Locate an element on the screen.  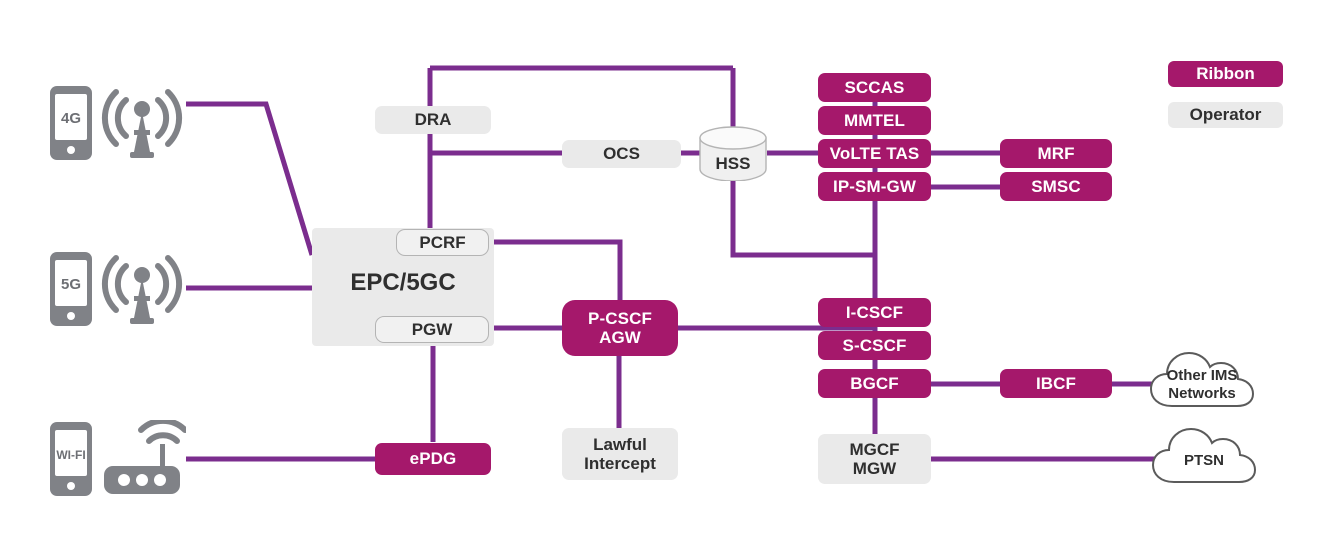
node-pgw: PGW is located at coordinates (432, 329).